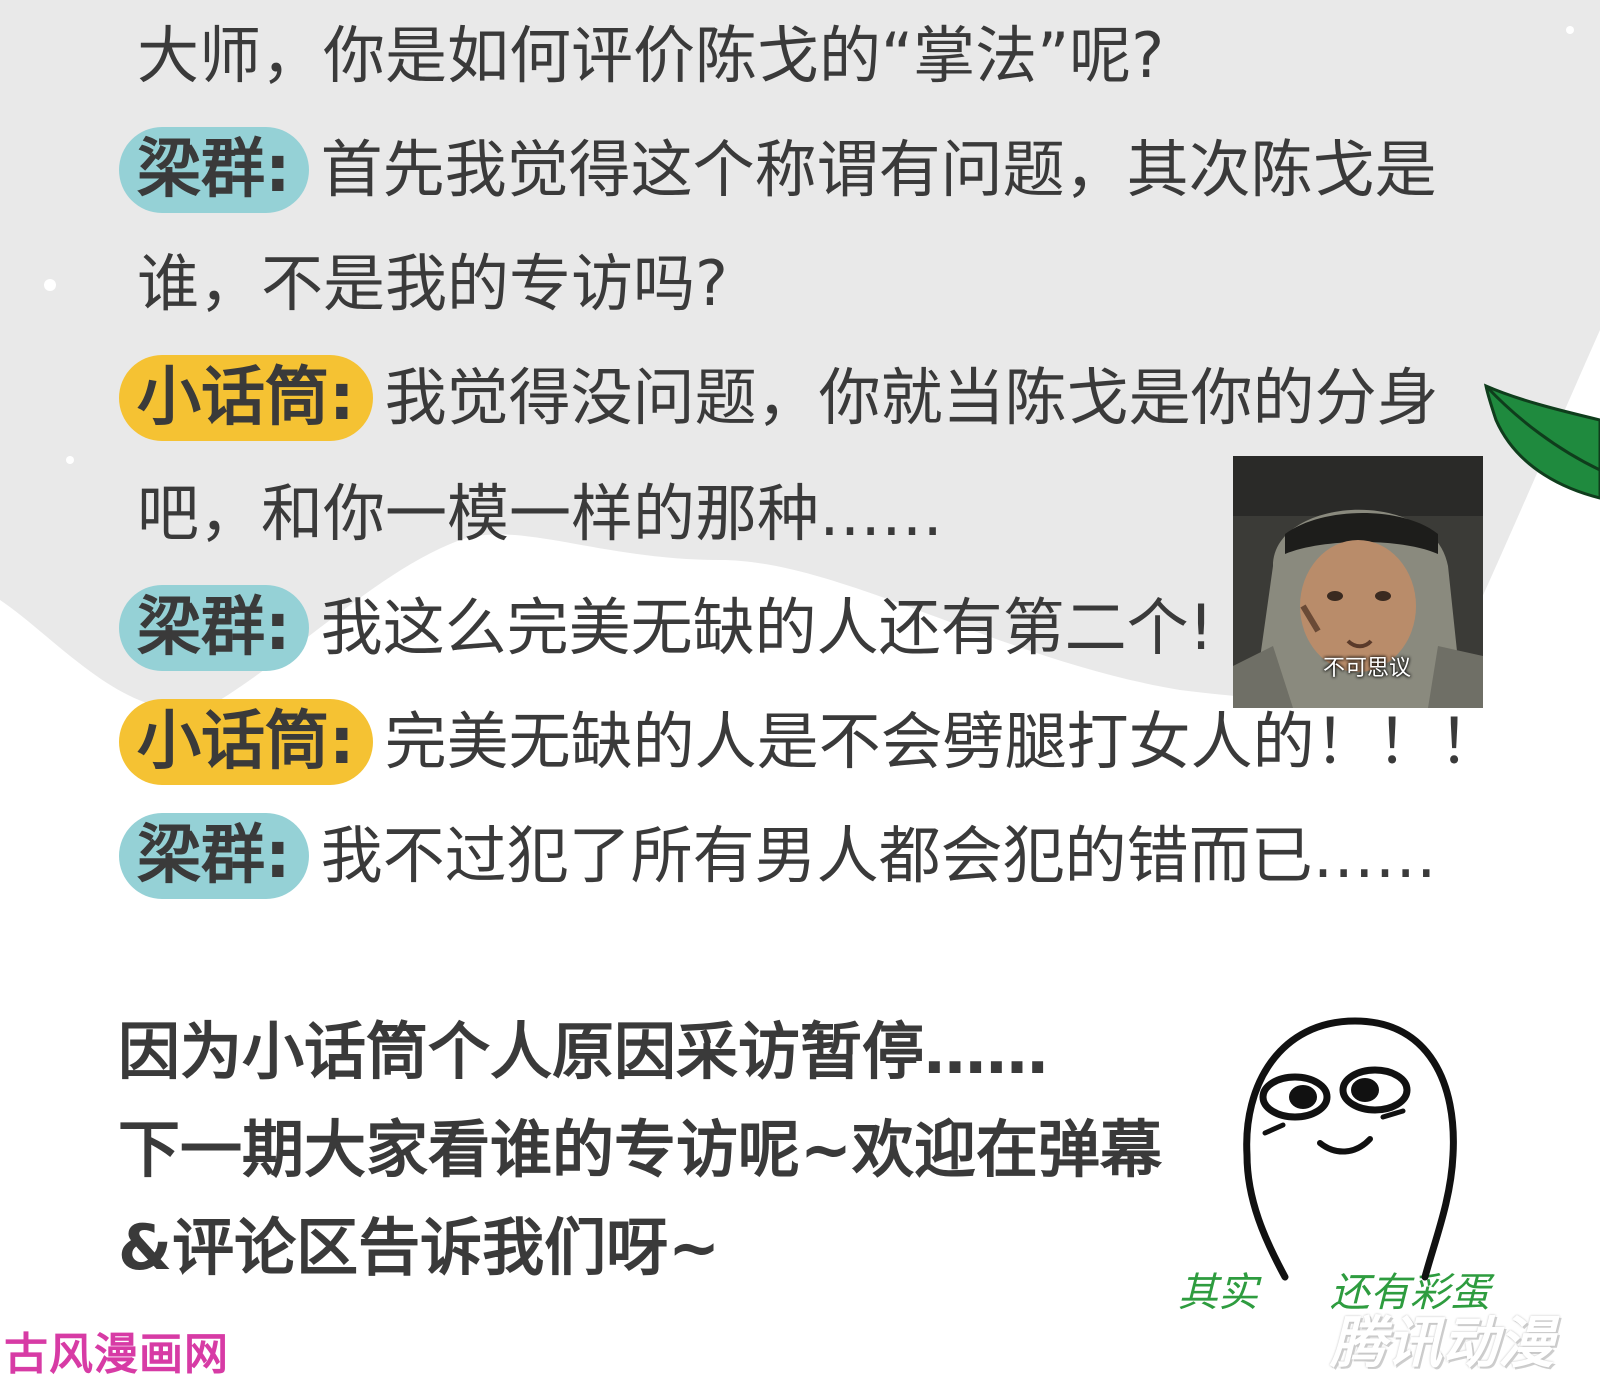 The height and width of the screenshot is (1382, 1600). Describe the element at coordinates (767, 627) in the screenshot. I see `dialogue-text: 我这么完美无缺的人还有第二个!` at that location.